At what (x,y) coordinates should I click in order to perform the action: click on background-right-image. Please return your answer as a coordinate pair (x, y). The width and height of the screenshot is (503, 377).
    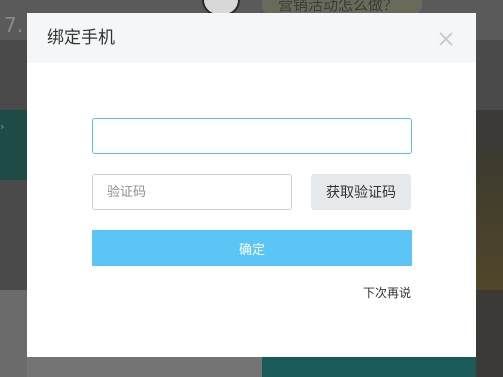
    Looking at the image, I should click on (489, 220).